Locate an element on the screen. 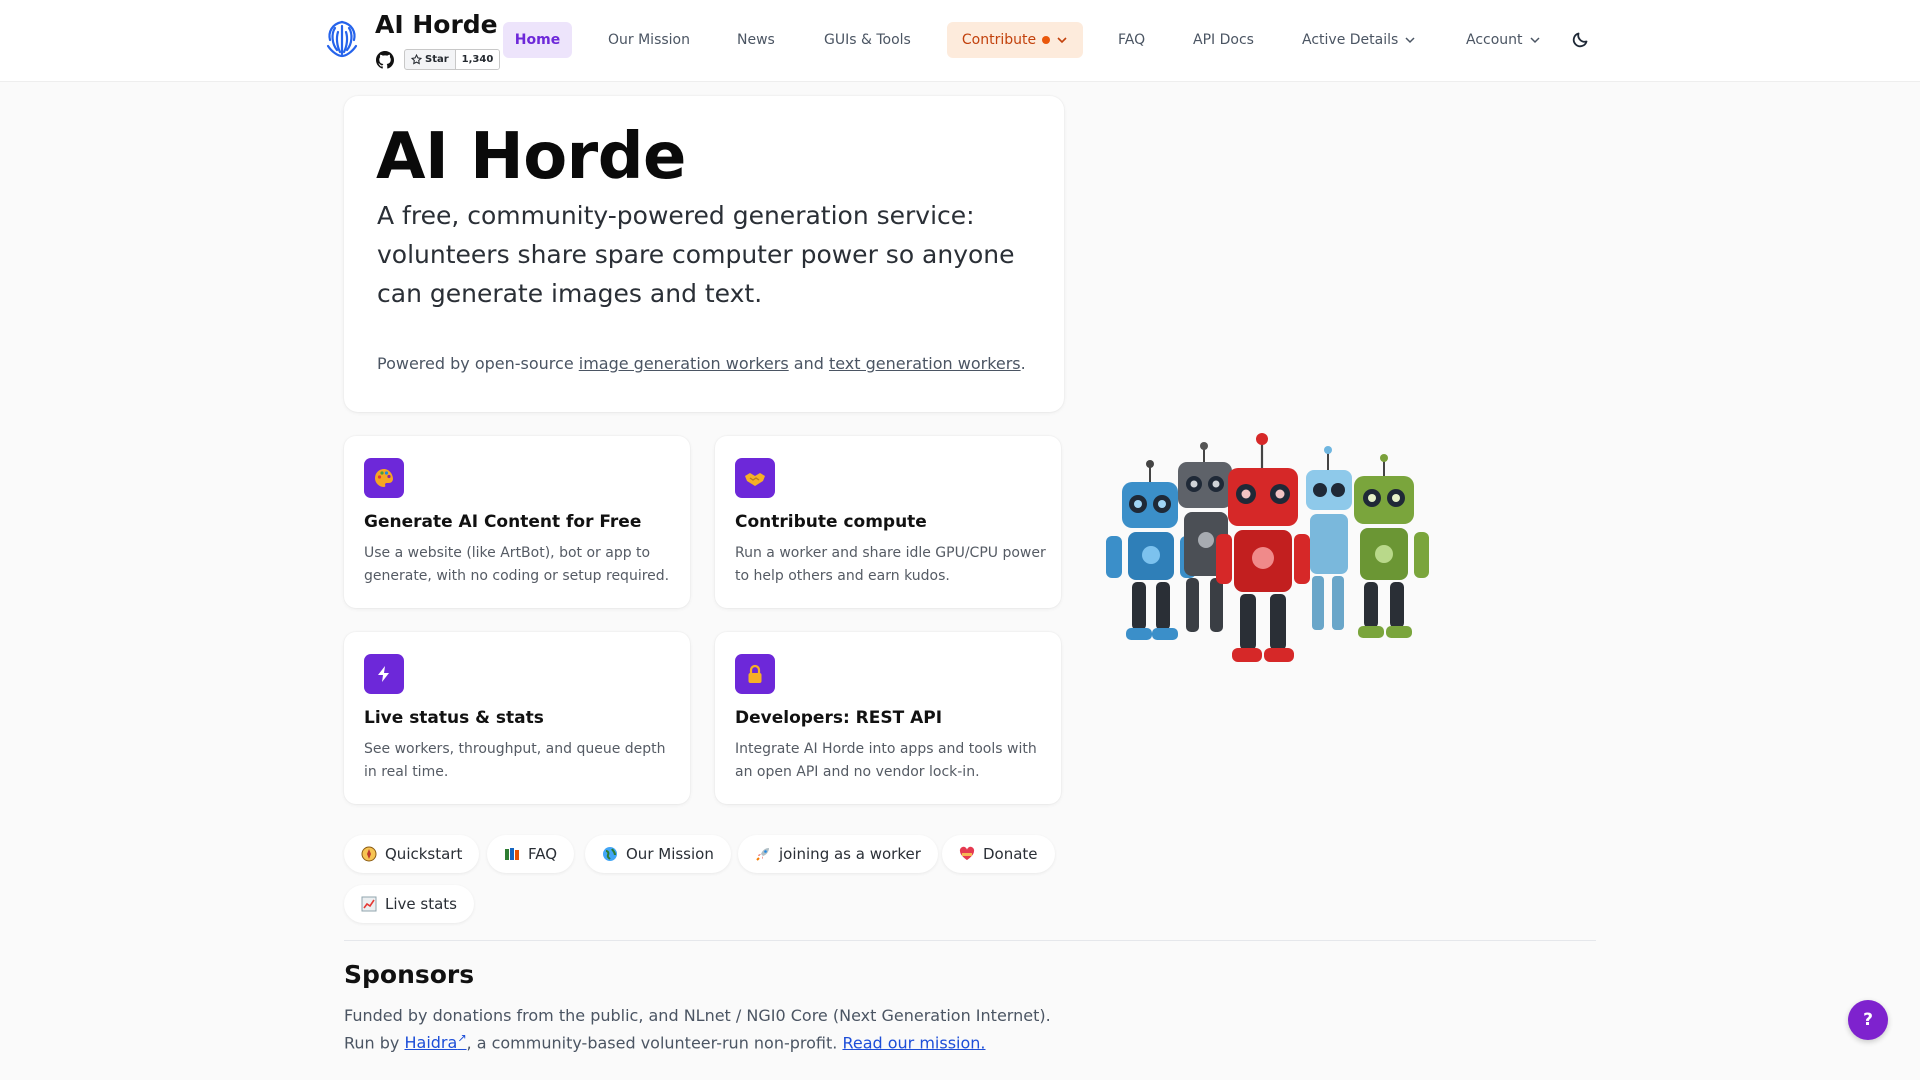 Image resolution: width=1920 pixels, height=1080 pixels. nav-account: Account is located at coordinates (1503, 40).